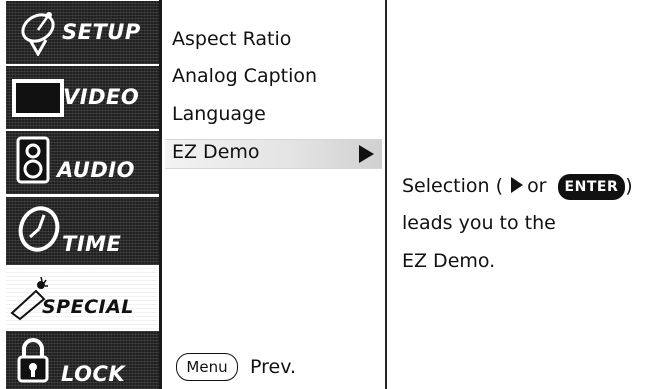 This screenshot has height=389, width=650. What do you see at coordinates (38, 98) in the screenshot?
I see `screen-icon` at bounding box center [38, 98].